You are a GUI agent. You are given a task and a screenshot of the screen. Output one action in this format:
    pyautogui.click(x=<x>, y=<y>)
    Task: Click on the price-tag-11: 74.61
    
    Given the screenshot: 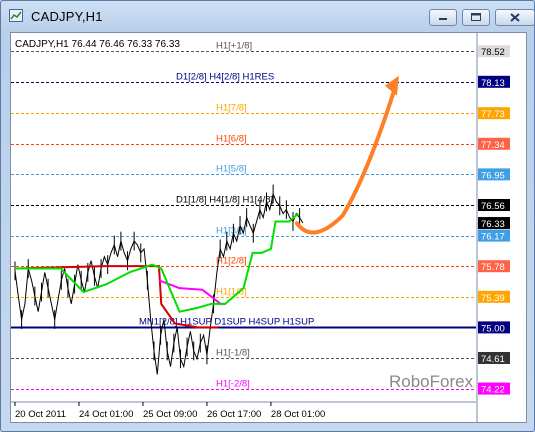 What is the action you would take?
    pyautogui.click(x=493, y=359)
    